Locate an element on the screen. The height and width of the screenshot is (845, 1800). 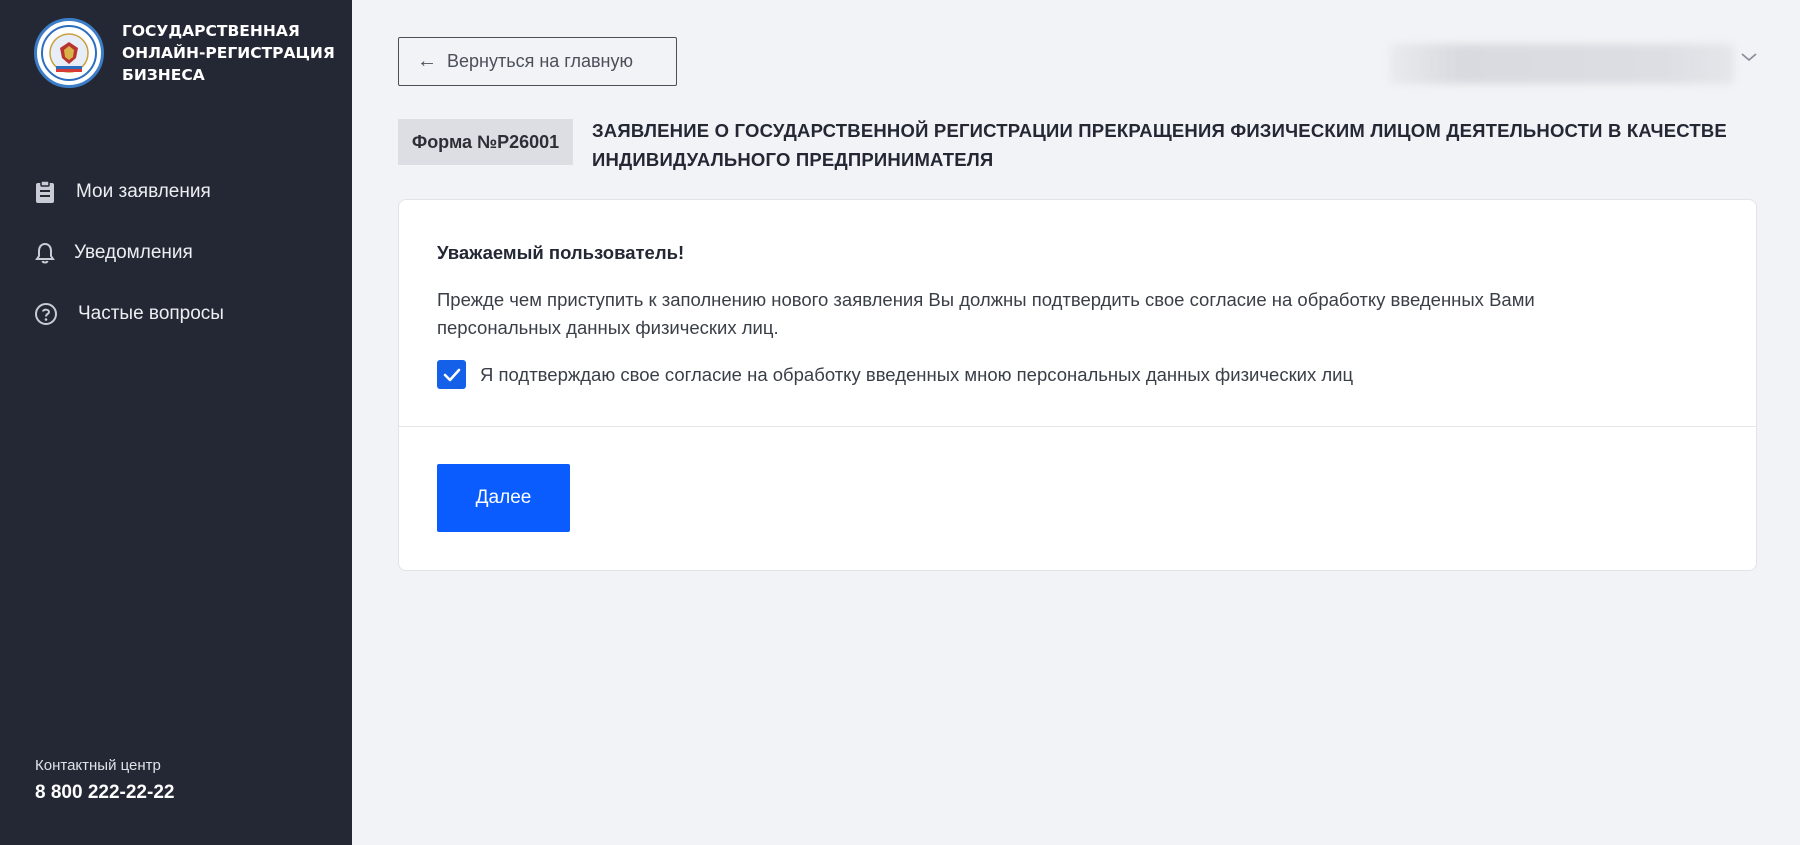
brand-line-2: ОНЛАЙН-РЕГИСТРАЦИЯ is located at coordinates (228, 53).